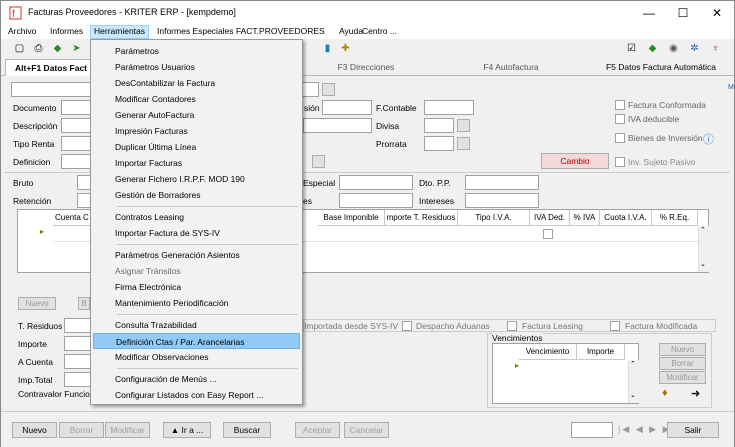  I want to click on fcontable-field, so click(449, 107).